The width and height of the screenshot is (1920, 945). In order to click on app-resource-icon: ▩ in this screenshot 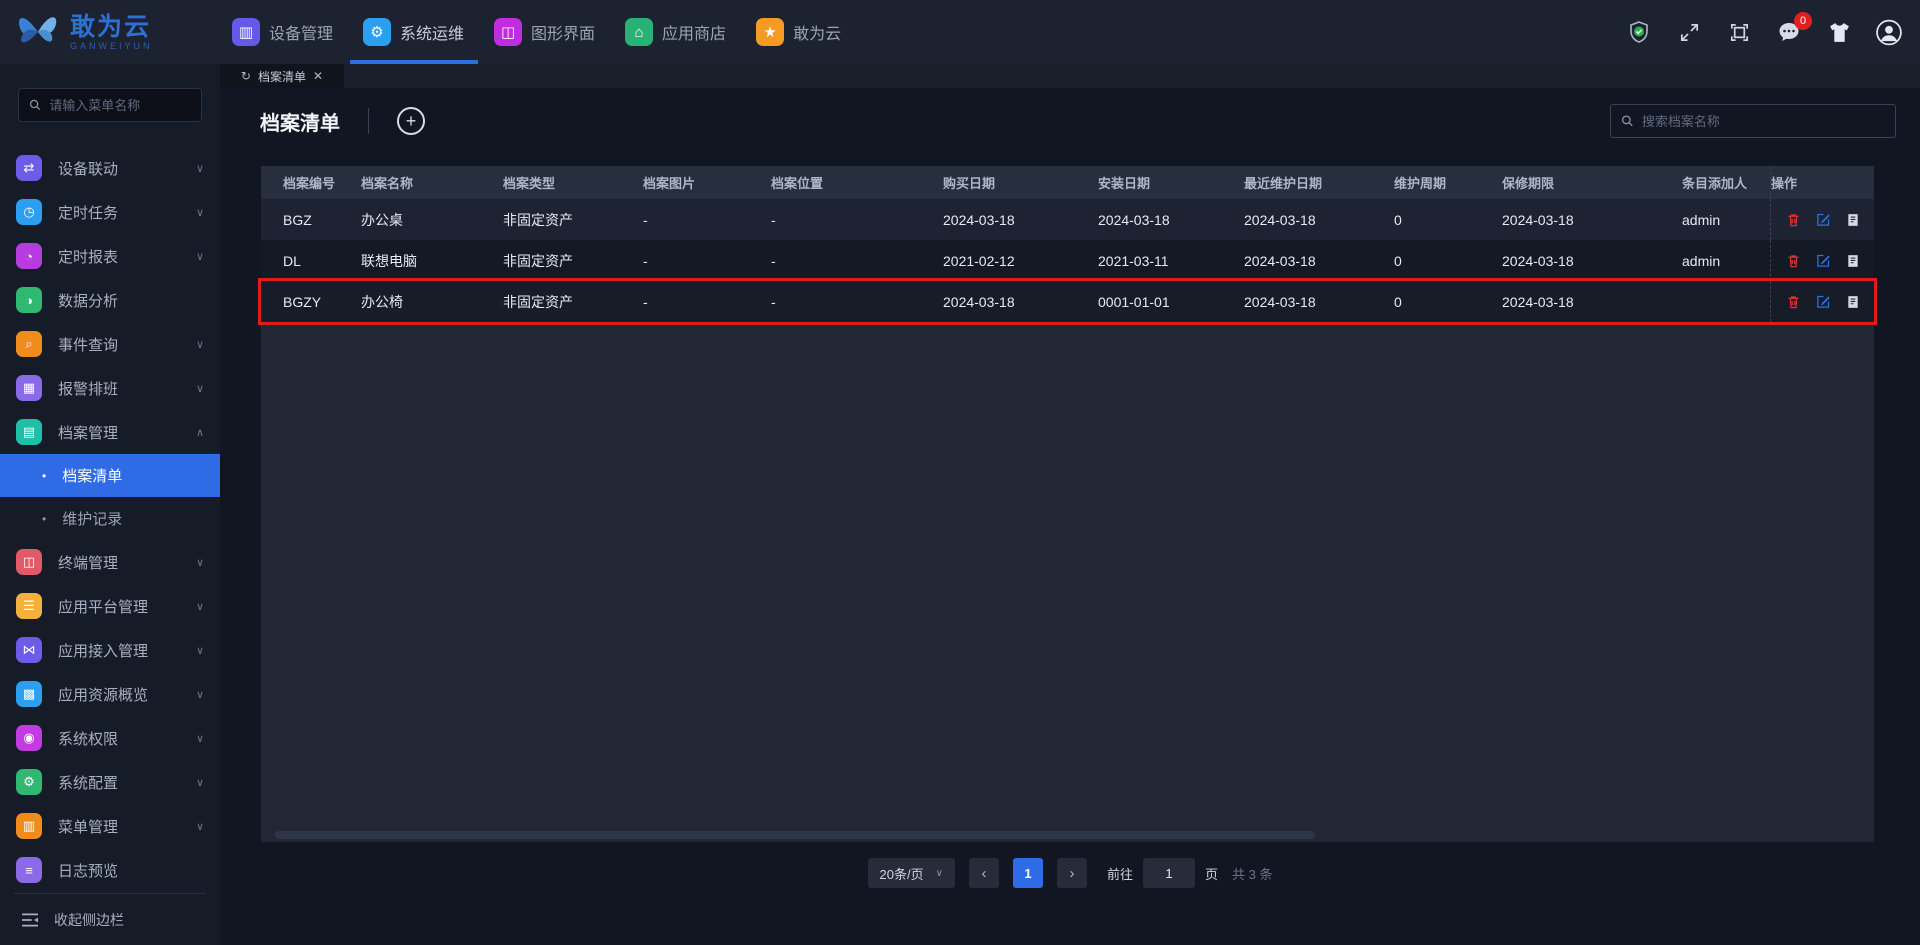, I will do `click(29, 694)`.